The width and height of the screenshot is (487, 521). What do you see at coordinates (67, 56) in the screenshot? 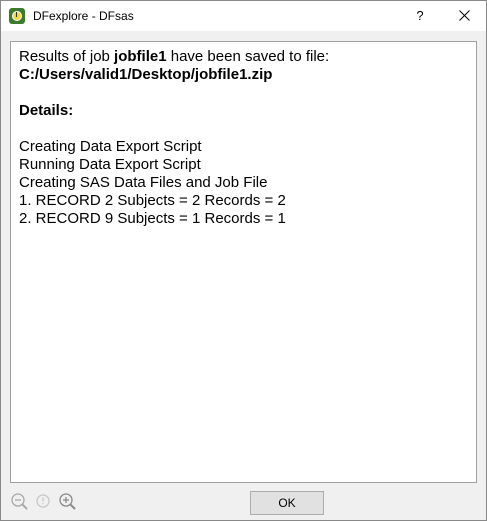
I see `intro-prefix: Results of job` at bounding box center [67, 56].